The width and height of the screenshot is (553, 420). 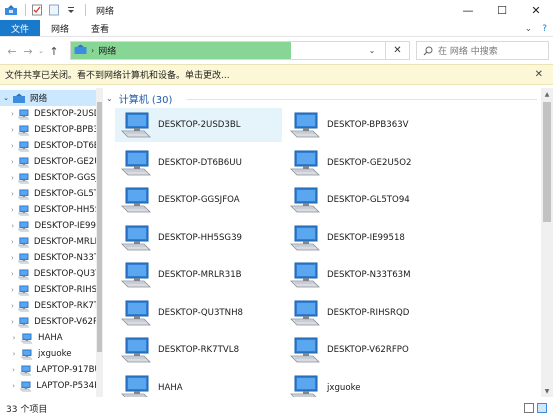 I want to click on breadcrumb-chevron-icon: ›, so click(x=92, y=50).